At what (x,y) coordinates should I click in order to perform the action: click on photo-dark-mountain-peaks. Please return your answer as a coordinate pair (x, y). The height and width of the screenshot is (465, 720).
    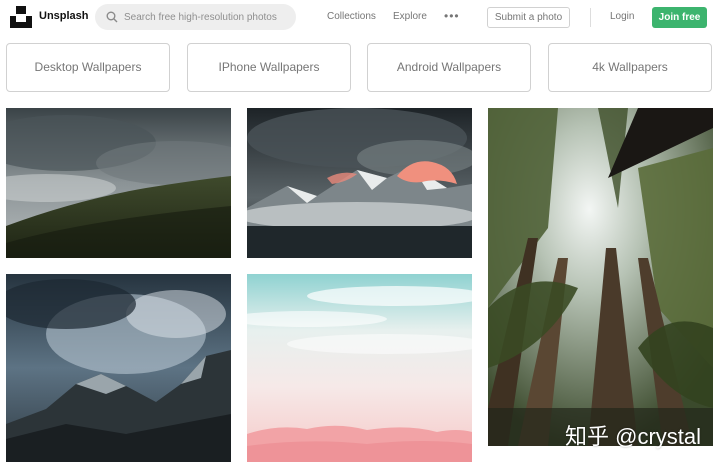
    Looking at the image, I should click on (118, 368).